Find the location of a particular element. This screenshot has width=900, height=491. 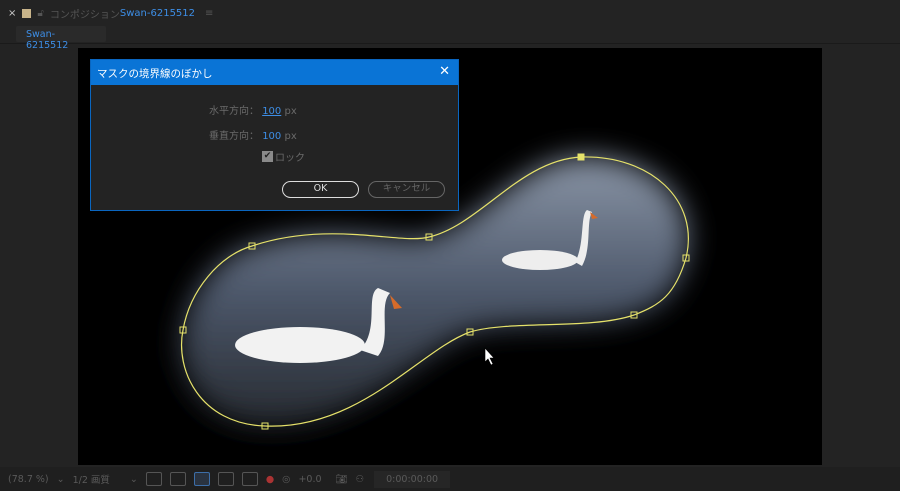

vertical-value-field: 100 is located at coordinates (271, 136).